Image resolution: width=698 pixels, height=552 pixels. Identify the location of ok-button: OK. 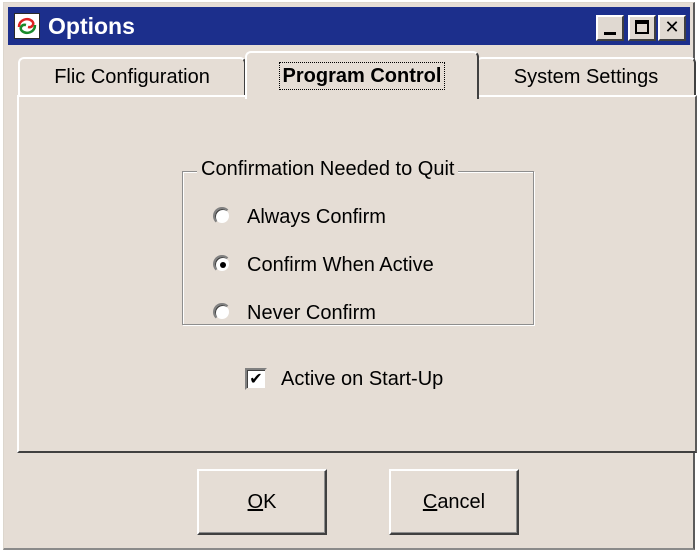
(262, 502).